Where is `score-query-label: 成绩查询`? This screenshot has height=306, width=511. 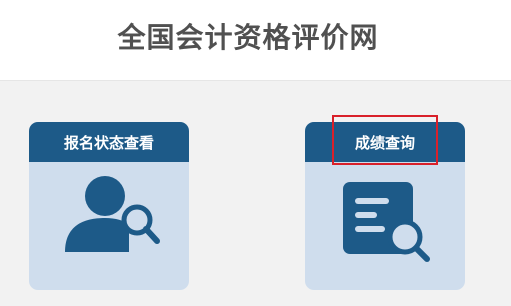 score-query-label: 成绩查询 is located at coordinates (385, 142).